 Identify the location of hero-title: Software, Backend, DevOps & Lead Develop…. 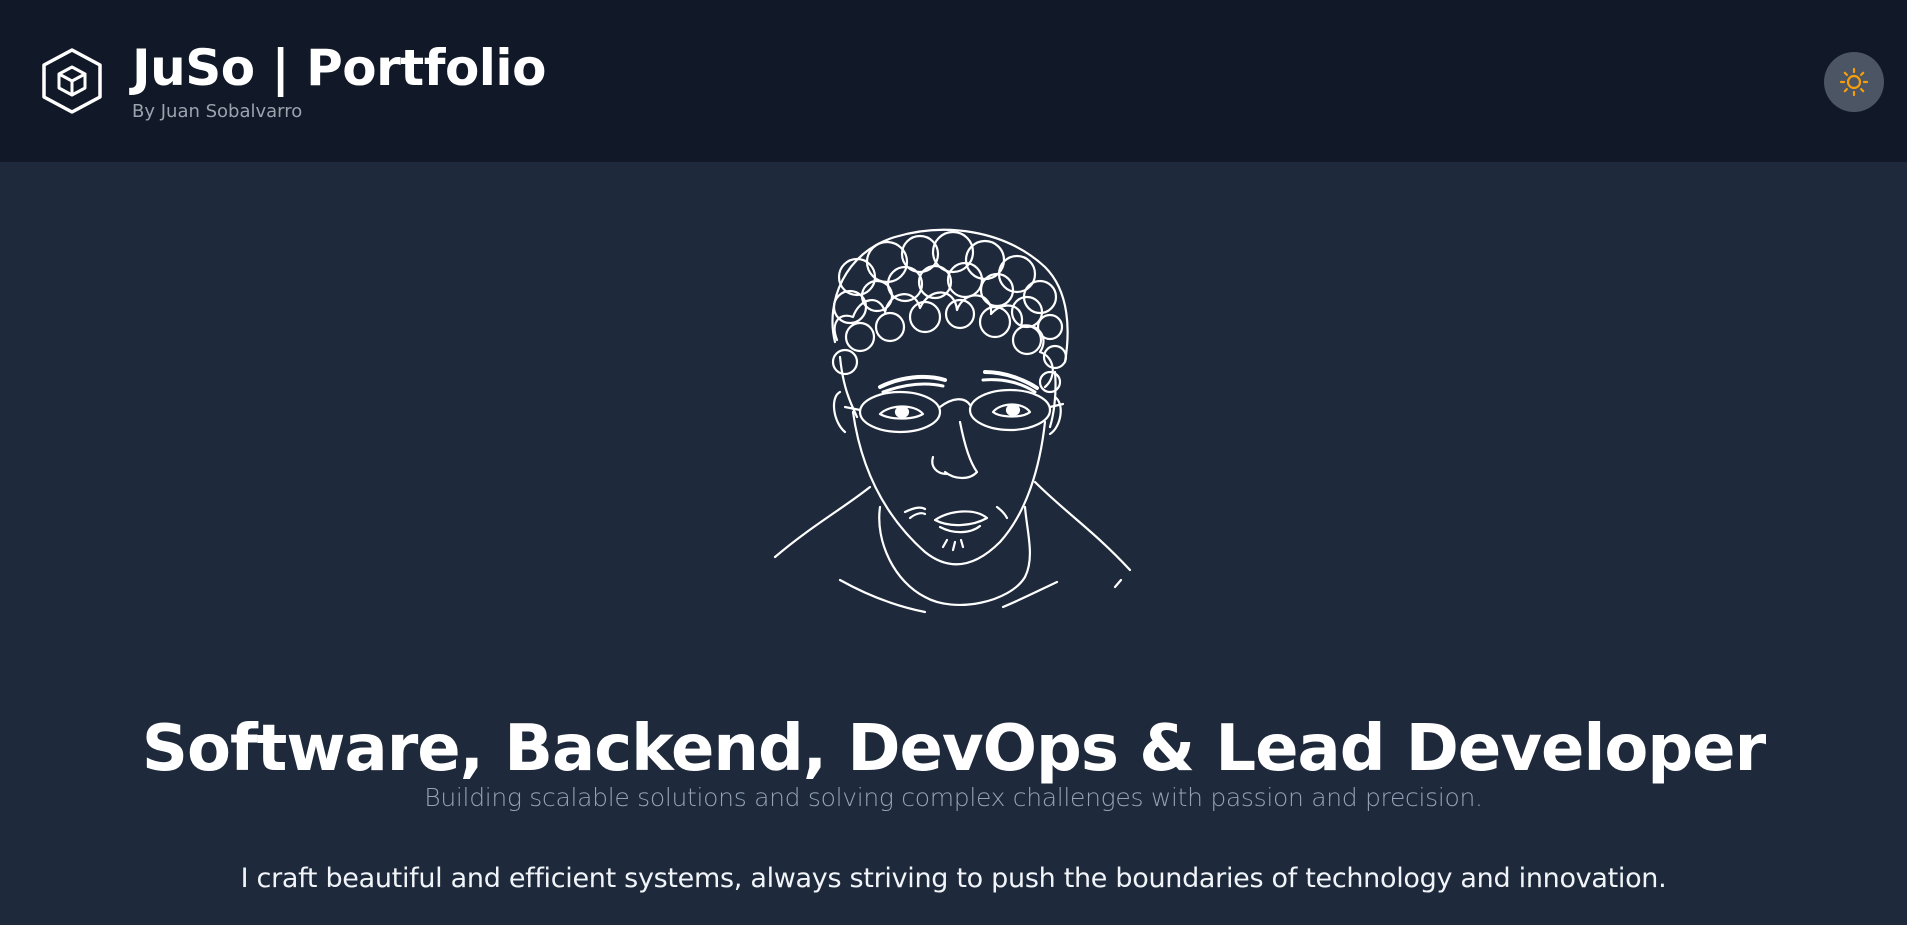
(953, 748).